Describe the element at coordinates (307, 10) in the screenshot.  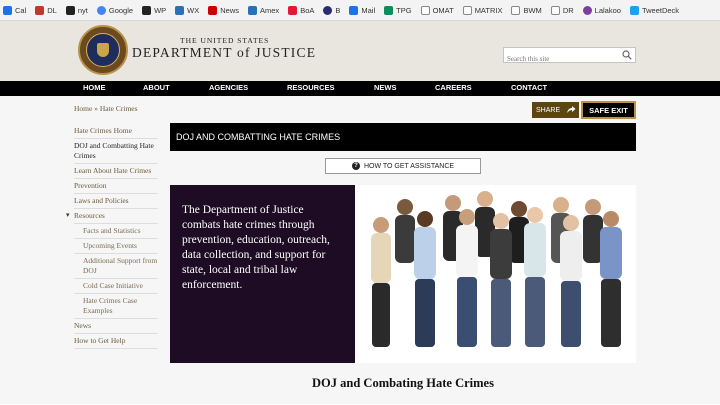
I see `bookmark-label: BoA` at that location.